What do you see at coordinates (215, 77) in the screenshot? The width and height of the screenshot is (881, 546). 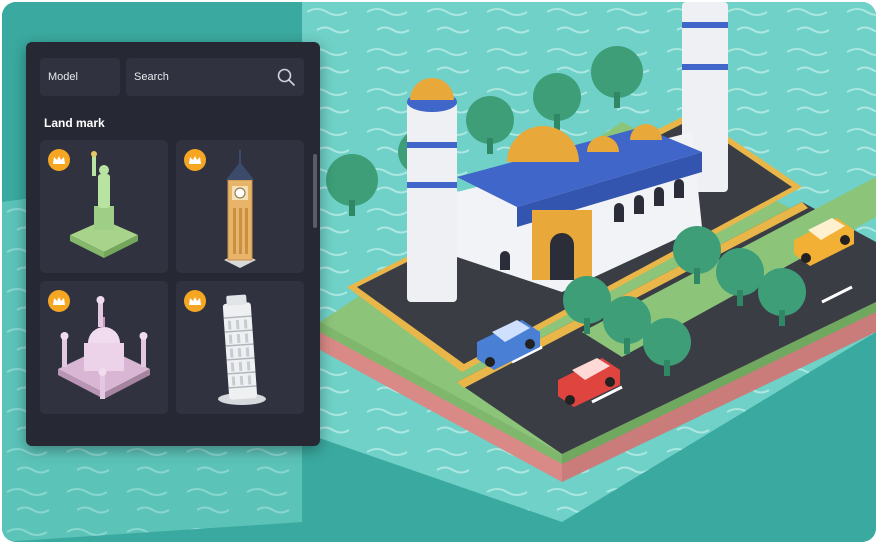 I see `search-input: Search` at bounding box center [215, 77].